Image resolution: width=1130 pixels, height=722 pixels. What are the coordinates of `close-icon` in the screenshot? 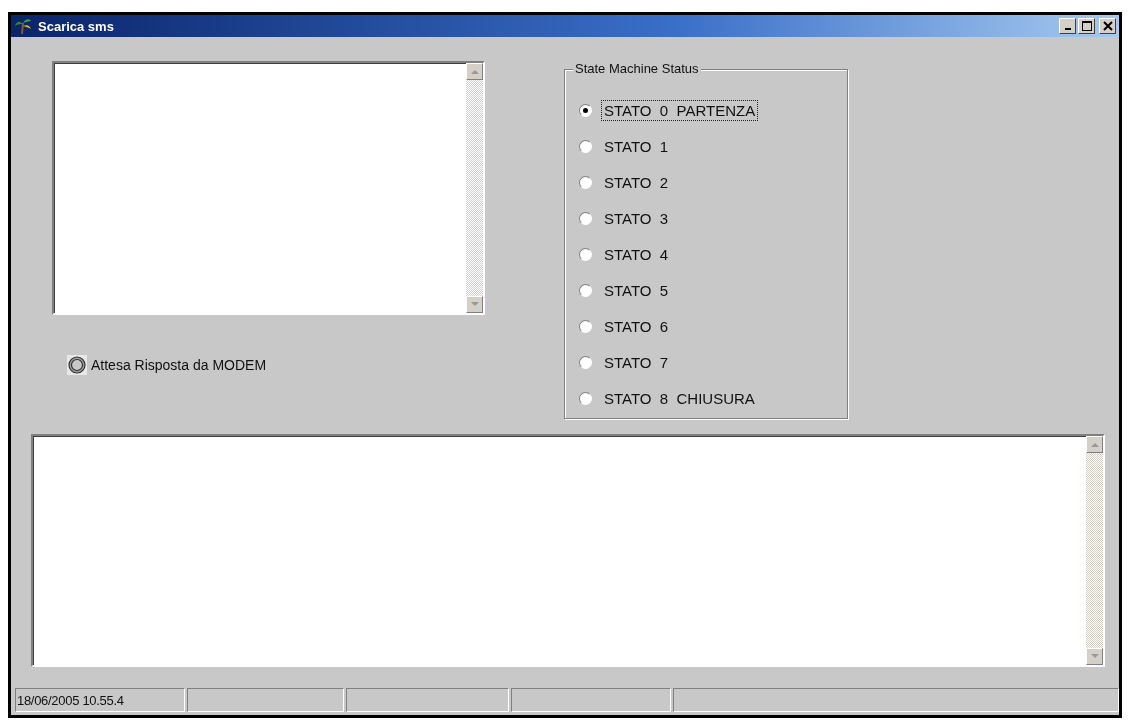 It's located at (1107, 26).